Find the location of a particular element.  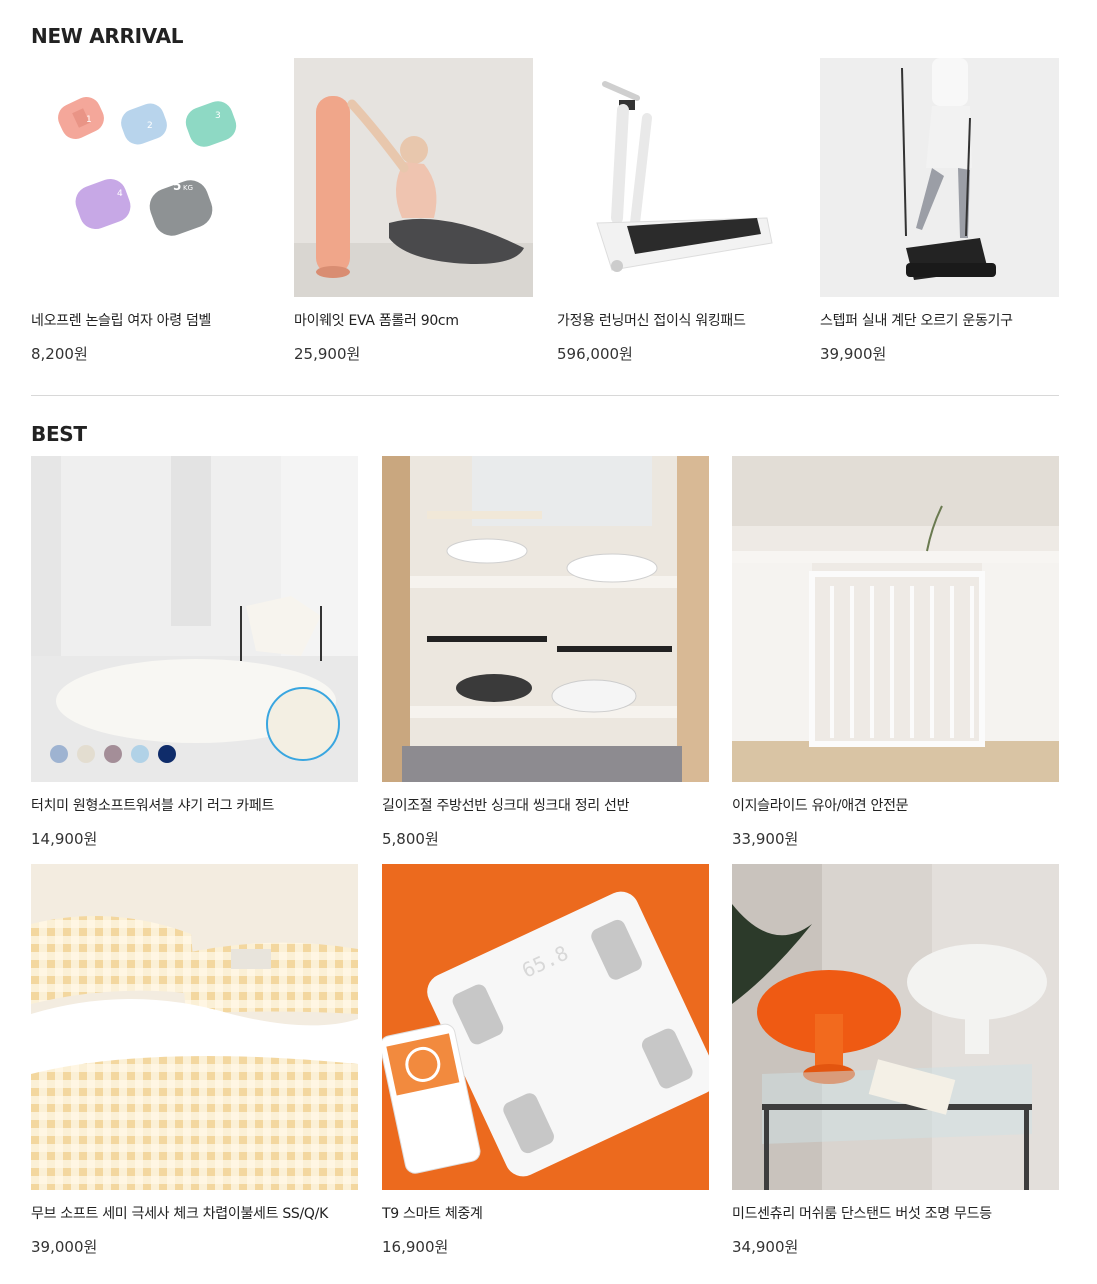

product-name: 길이조절 주방선반 싱크대 씽크대 정리 선반 is located at coordinates (505, 805).